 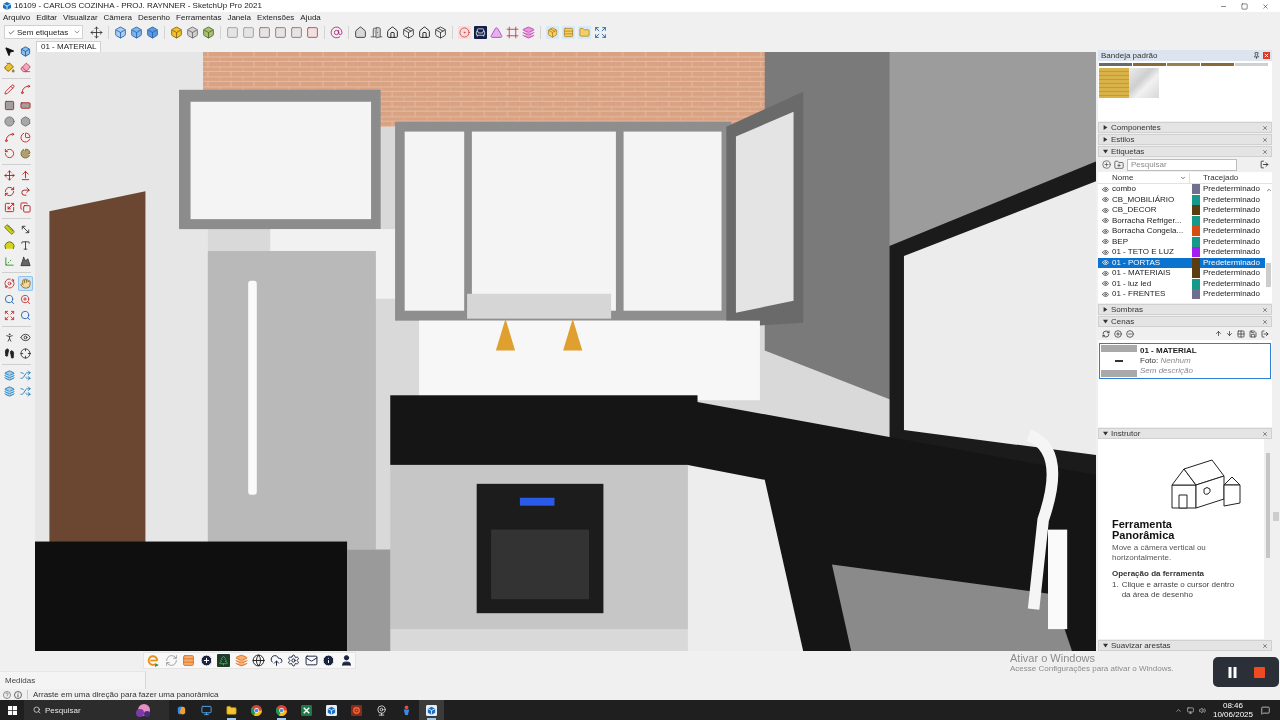 I want to click on footprints-icon, so click(x=9, y=353).